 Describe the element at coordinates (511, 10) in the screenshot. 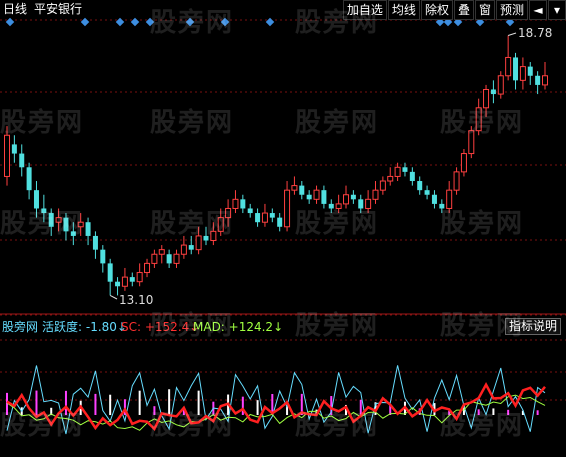

I see `forecast-button: 预测` at that location.